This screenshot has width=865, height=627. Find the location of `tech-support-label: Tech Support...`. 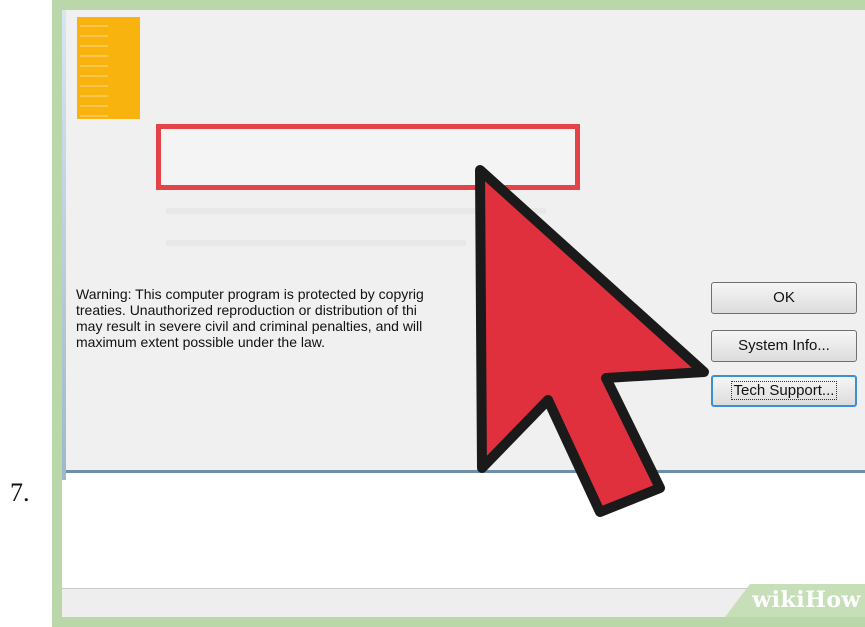

tech-support-label: Tech Support... is located at coordinates (784, 390).